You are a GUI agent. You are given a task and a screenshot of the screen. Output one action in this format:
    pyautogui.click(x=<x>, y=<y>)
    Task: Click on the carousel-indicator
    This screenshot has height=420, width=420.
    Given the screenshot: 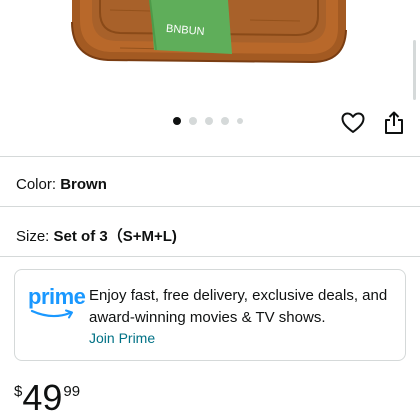 What is the action you would take?
    pyautogui.click(x=208, y=121)
    